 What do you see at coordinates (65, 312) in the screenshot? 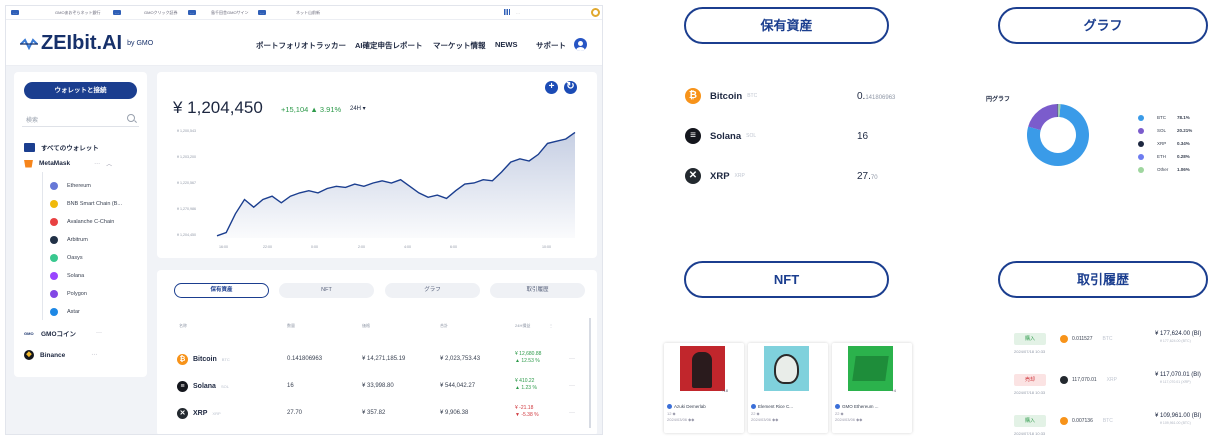
I see `sidebar-item-chain: Astar` at bounding box center [65, 312].